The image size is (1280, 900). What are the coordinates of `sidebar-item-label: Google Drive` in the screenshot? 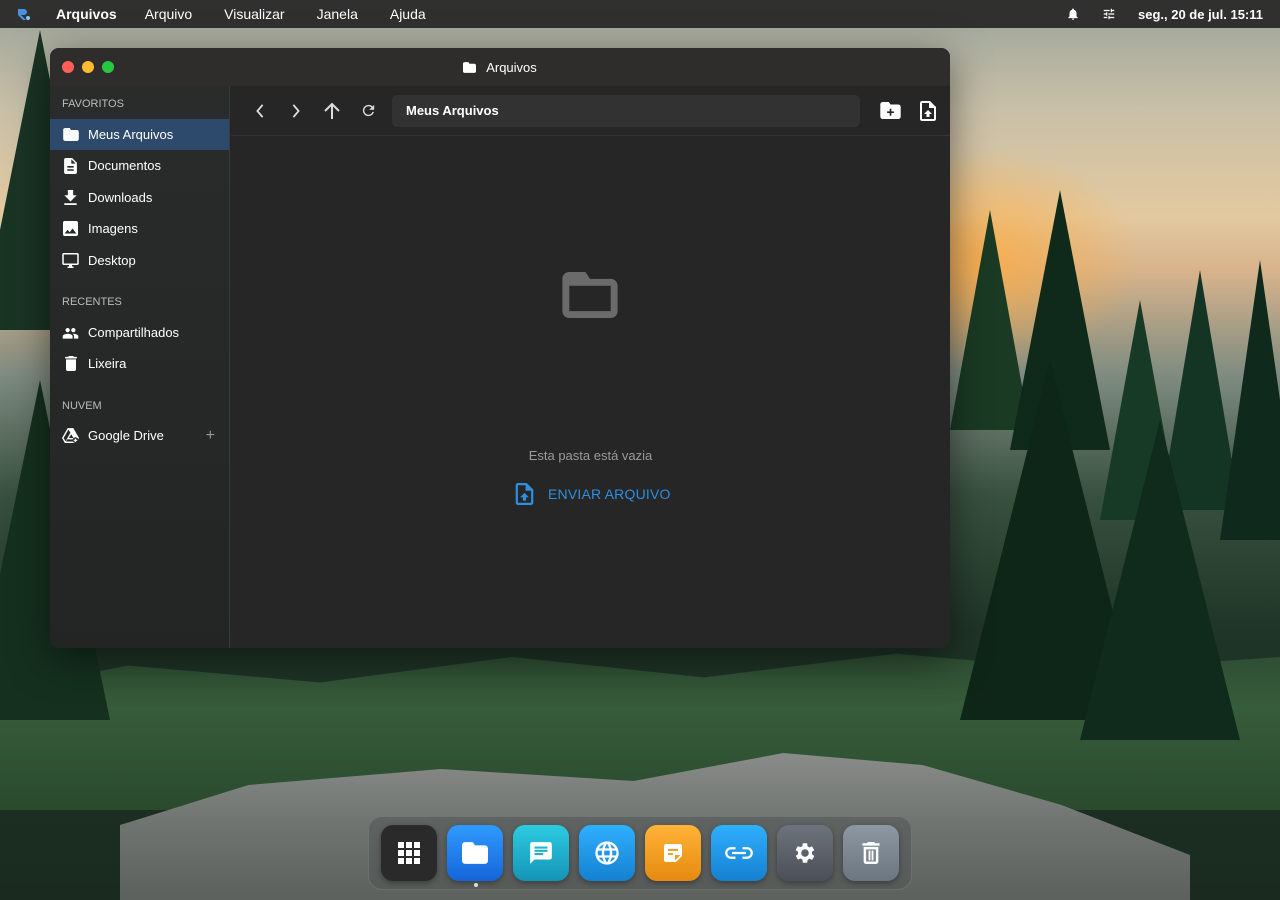 It's located at (126, 435).